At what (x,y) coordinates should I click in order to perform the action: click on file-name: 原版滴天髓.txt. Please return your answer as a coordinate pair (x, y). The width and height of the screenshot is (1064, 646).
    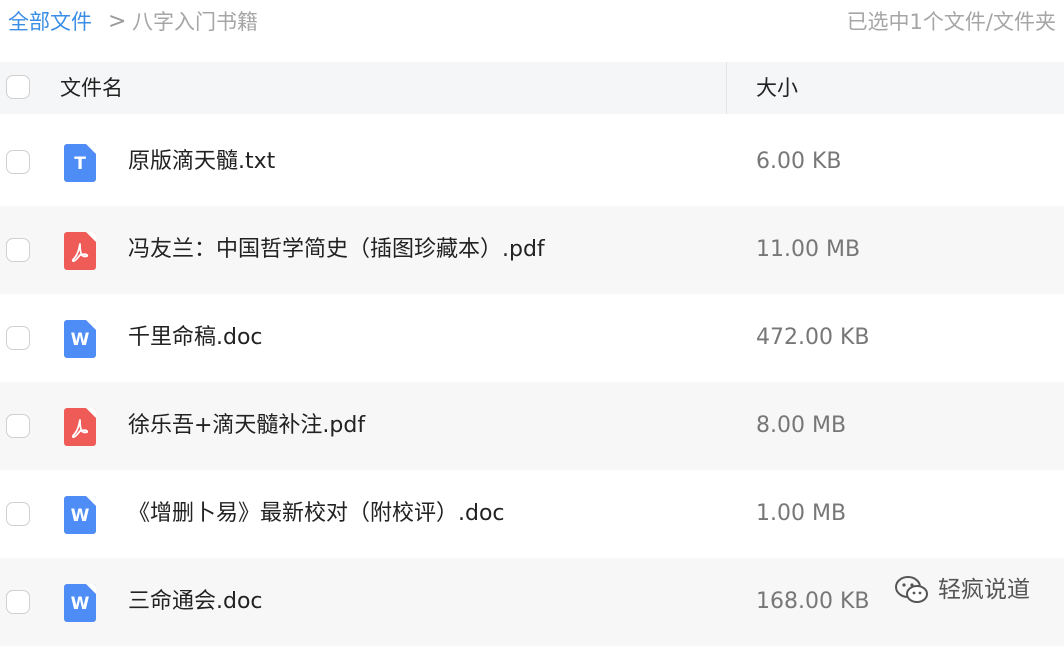
    Looking at the image, I should click on (201, 162).